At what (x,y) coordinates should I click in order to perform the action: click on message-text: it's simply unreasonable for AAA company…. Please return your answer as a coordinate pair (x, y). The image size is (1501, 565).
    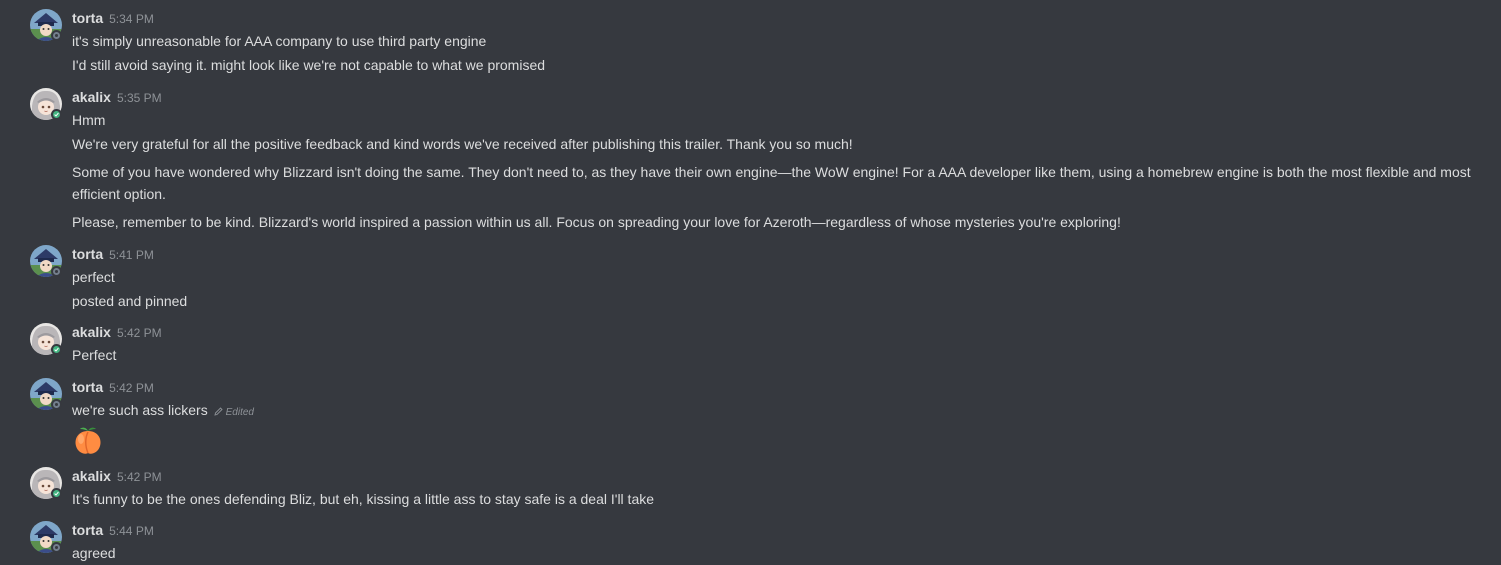
    Looking at the image, I should click on (279, 41).